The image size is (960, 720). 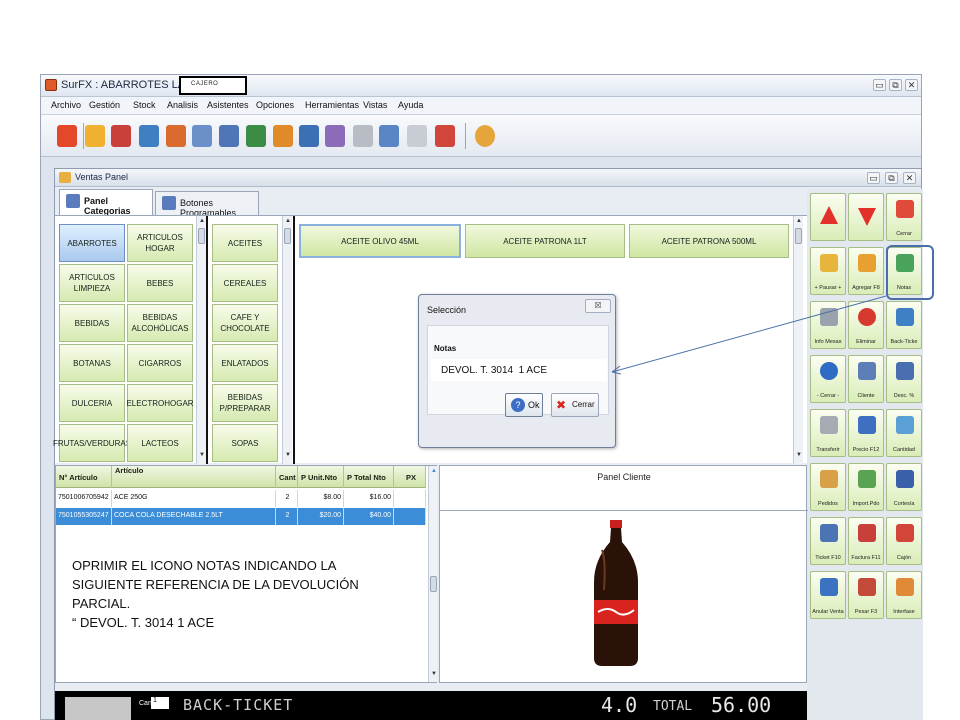 What do you see at coordinates (904, 217) in the screenshot?
I see `cerrar-button: Cerrar` at bounding box center [904, 217].